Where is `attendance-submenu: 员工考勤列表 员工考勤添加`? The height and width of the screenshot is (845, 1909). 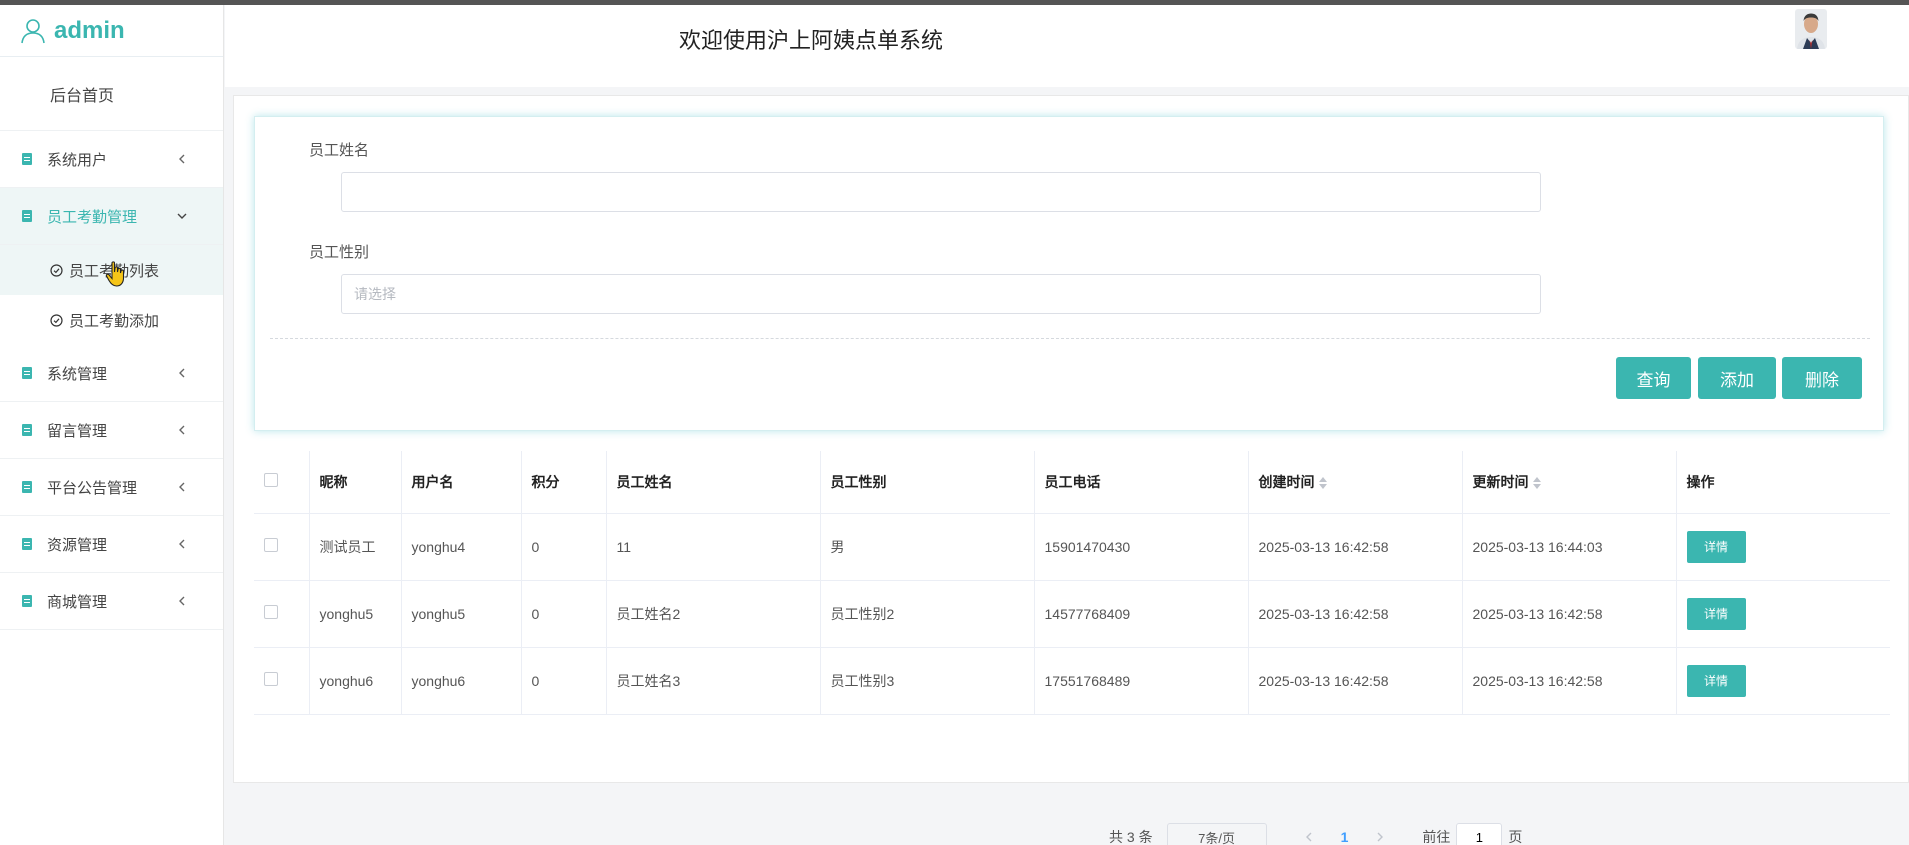 attendance-submenu: 员工考勤列表 员工考勤添加 is located at coordinates (111, 295).